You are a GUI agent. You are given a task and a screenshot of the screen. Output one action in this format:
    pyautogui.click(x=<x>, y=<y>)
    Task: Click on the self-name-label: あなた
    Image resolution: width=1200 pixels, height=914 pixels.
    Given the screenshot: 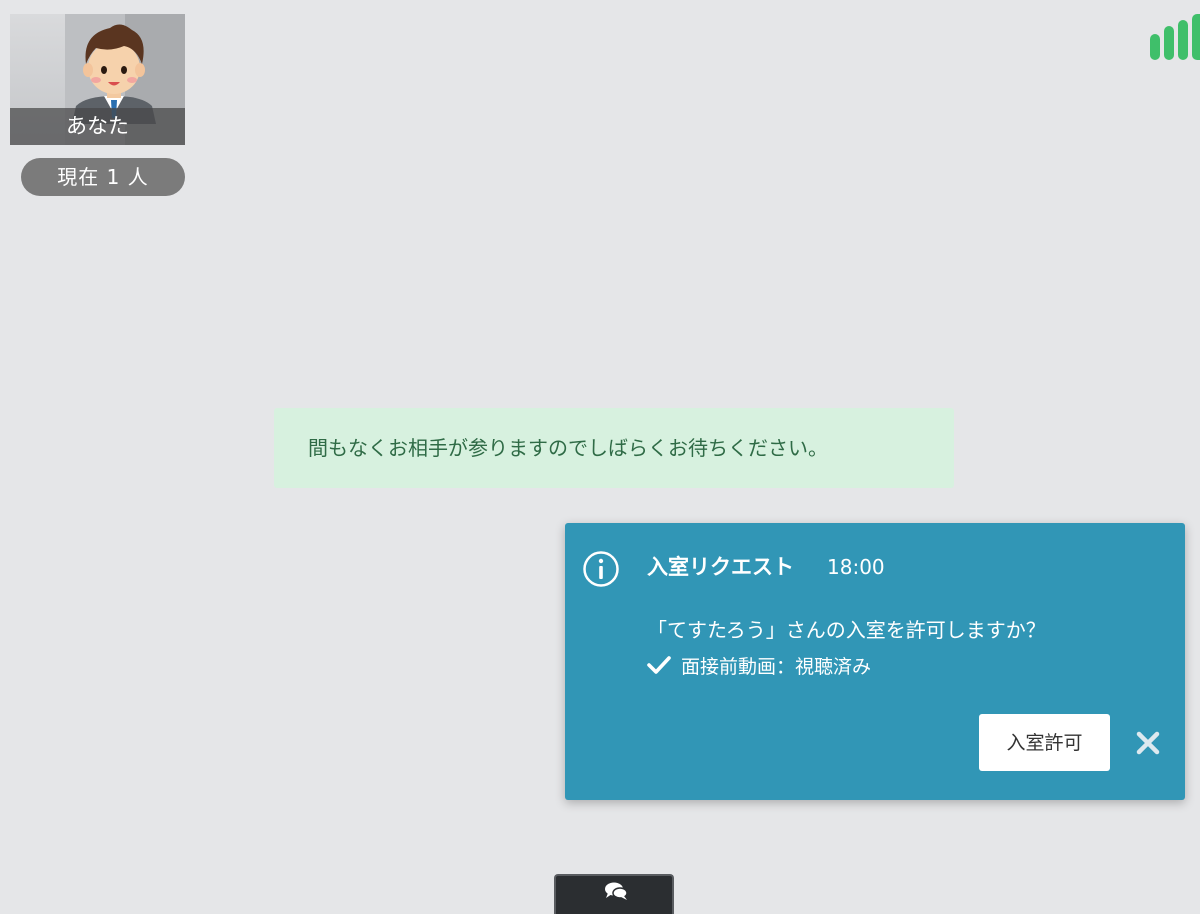 What is the action you would take?
    pyautogui.click(x=97, y=126)
    